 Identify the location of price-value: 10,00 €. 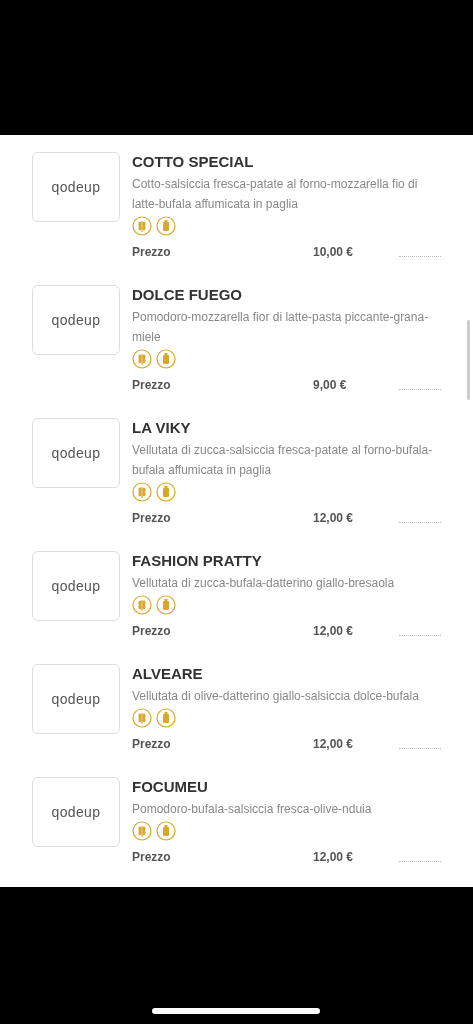
(334, 252).